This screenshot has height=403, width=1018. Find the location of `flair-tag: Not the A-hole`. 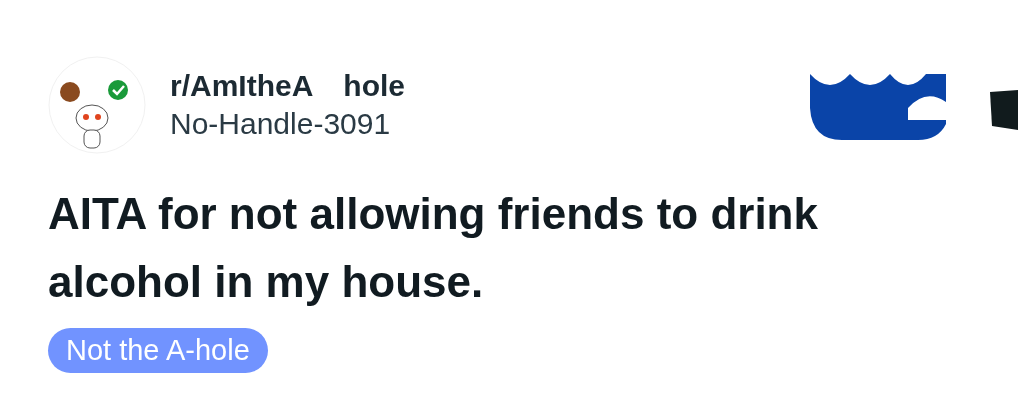

flair-tag: Not the A-hole is located at coordinates (158, 350).